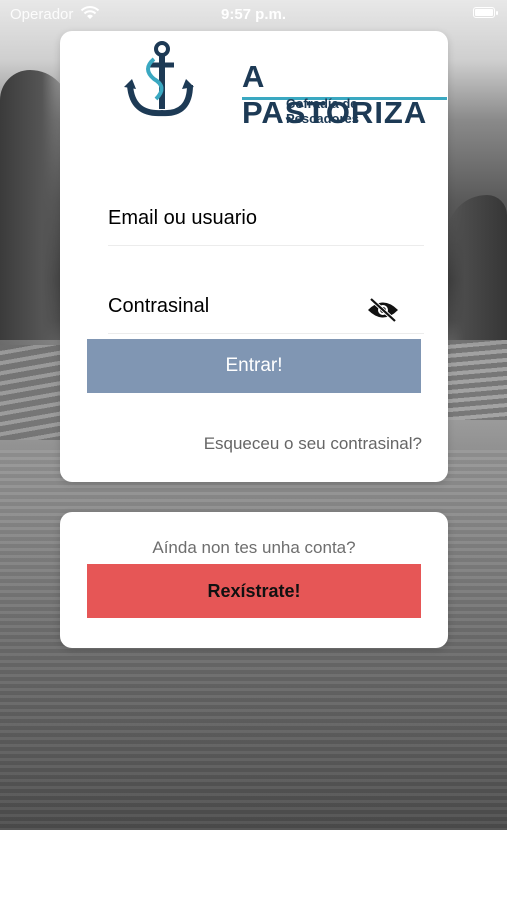  I want to click on email-input, so click(233, 218).